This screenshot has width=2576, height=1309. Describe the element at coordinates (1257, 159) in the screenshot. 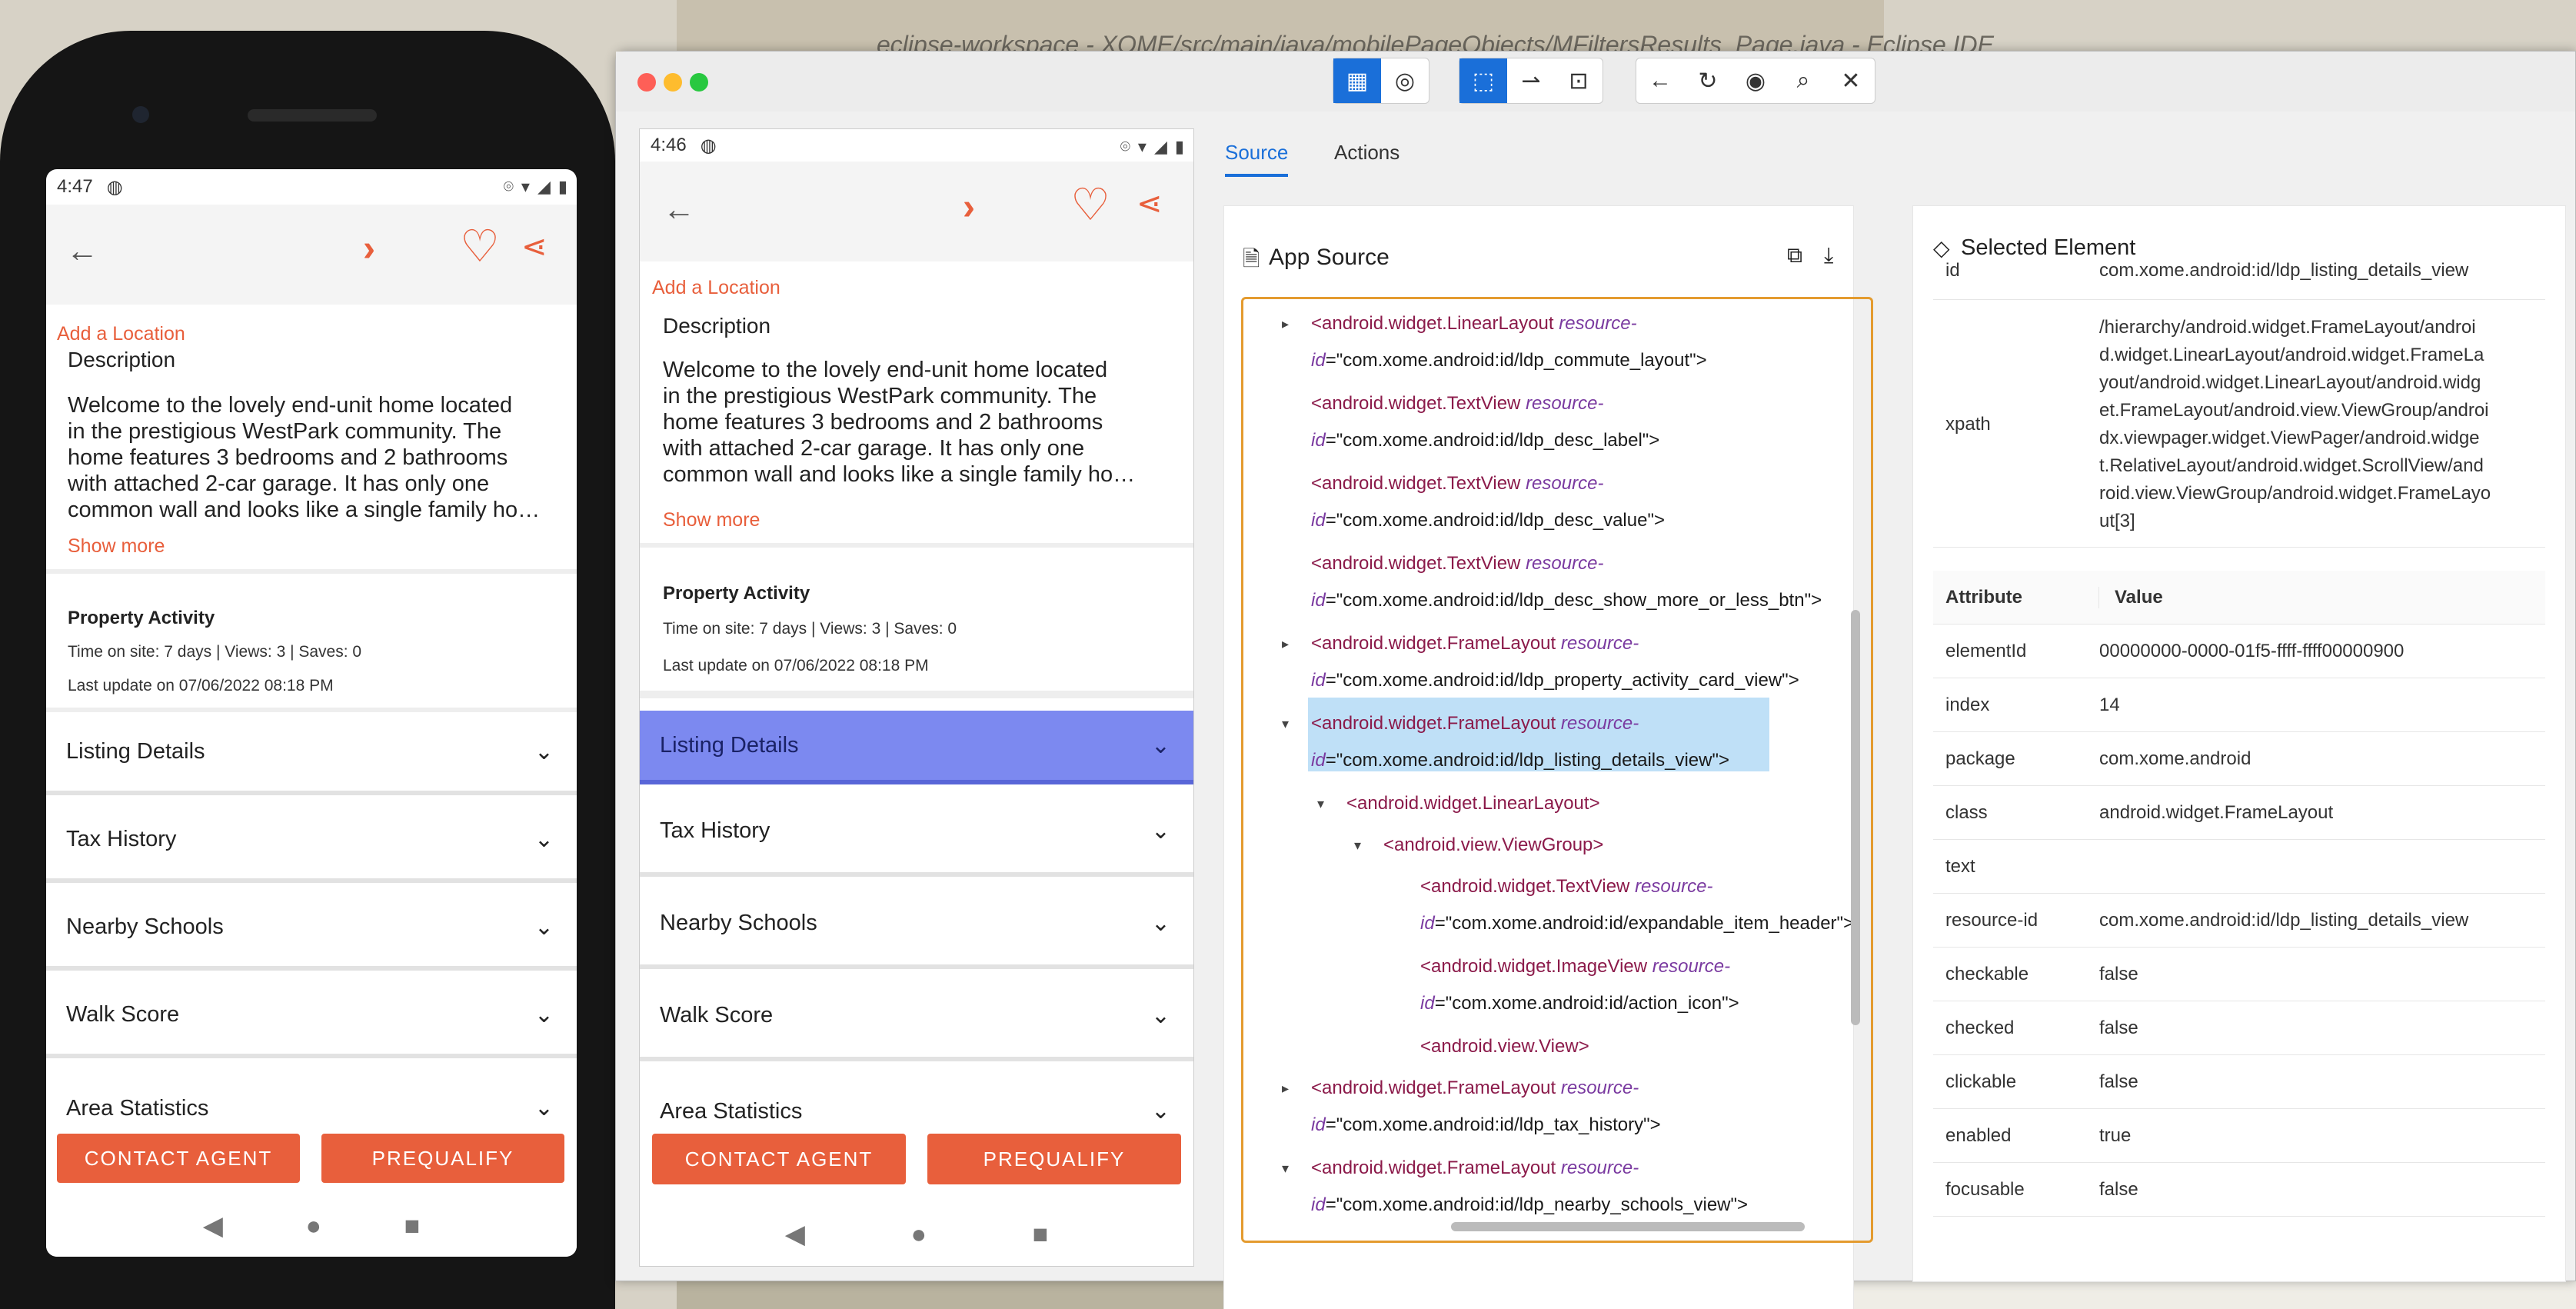

I see `tab-source: Source` at that location.